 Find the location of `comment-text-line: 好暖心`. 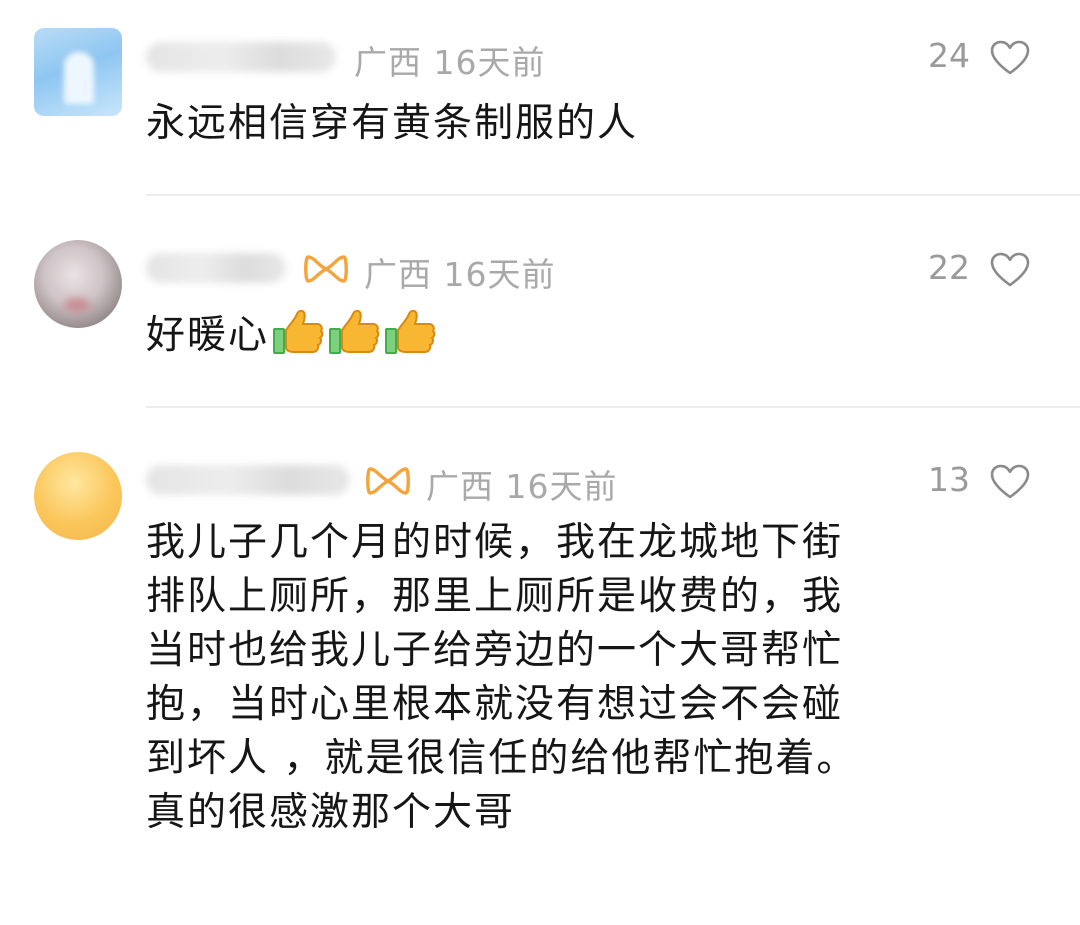

comment-text-line: 好暖心 is located at coordinates (291, 335).